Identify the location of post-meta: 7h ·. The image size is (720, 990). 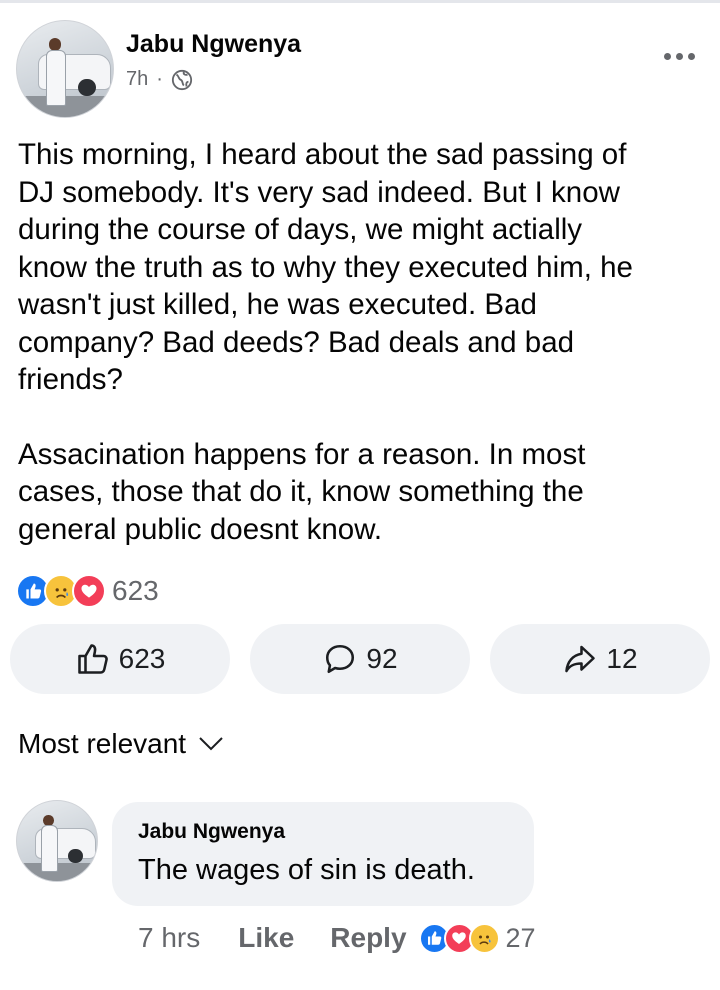
(159, 79).